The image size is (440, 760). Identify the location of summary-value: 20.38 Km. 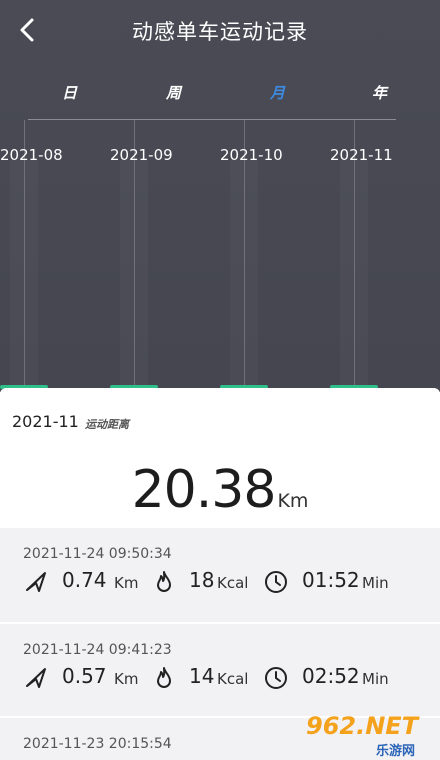
(220, 490).